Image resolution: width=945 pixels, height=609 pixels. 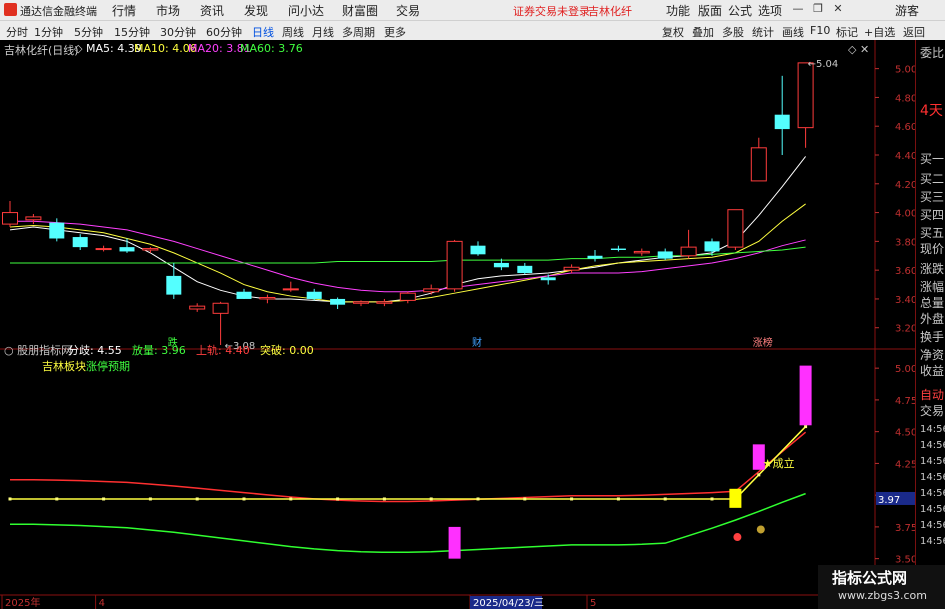 I want to click on period-tick: 分时, so click(x=17, y=32).